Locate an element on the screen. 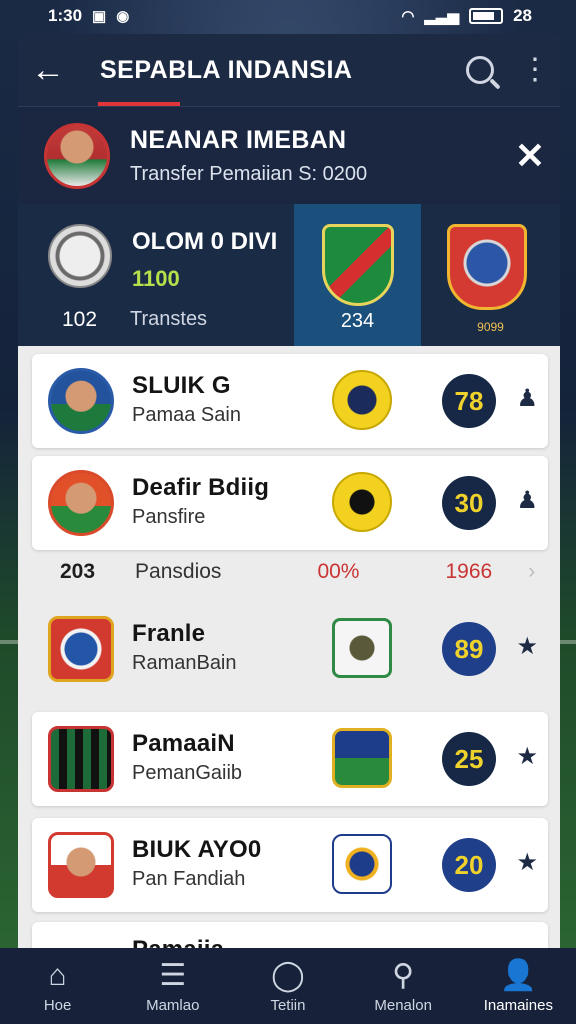  player-name: PamaaiN is located at coordinates (183, 743).